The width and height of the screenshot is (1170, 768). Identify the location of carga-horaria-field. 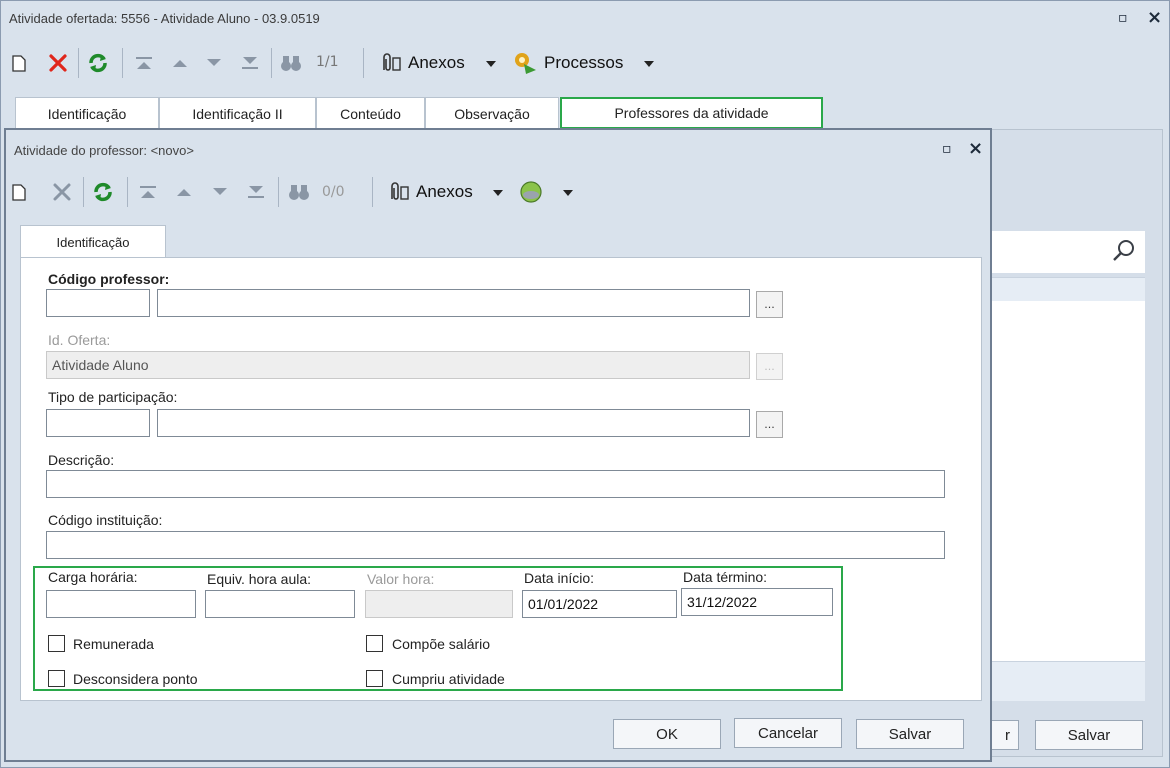
(121, 604).